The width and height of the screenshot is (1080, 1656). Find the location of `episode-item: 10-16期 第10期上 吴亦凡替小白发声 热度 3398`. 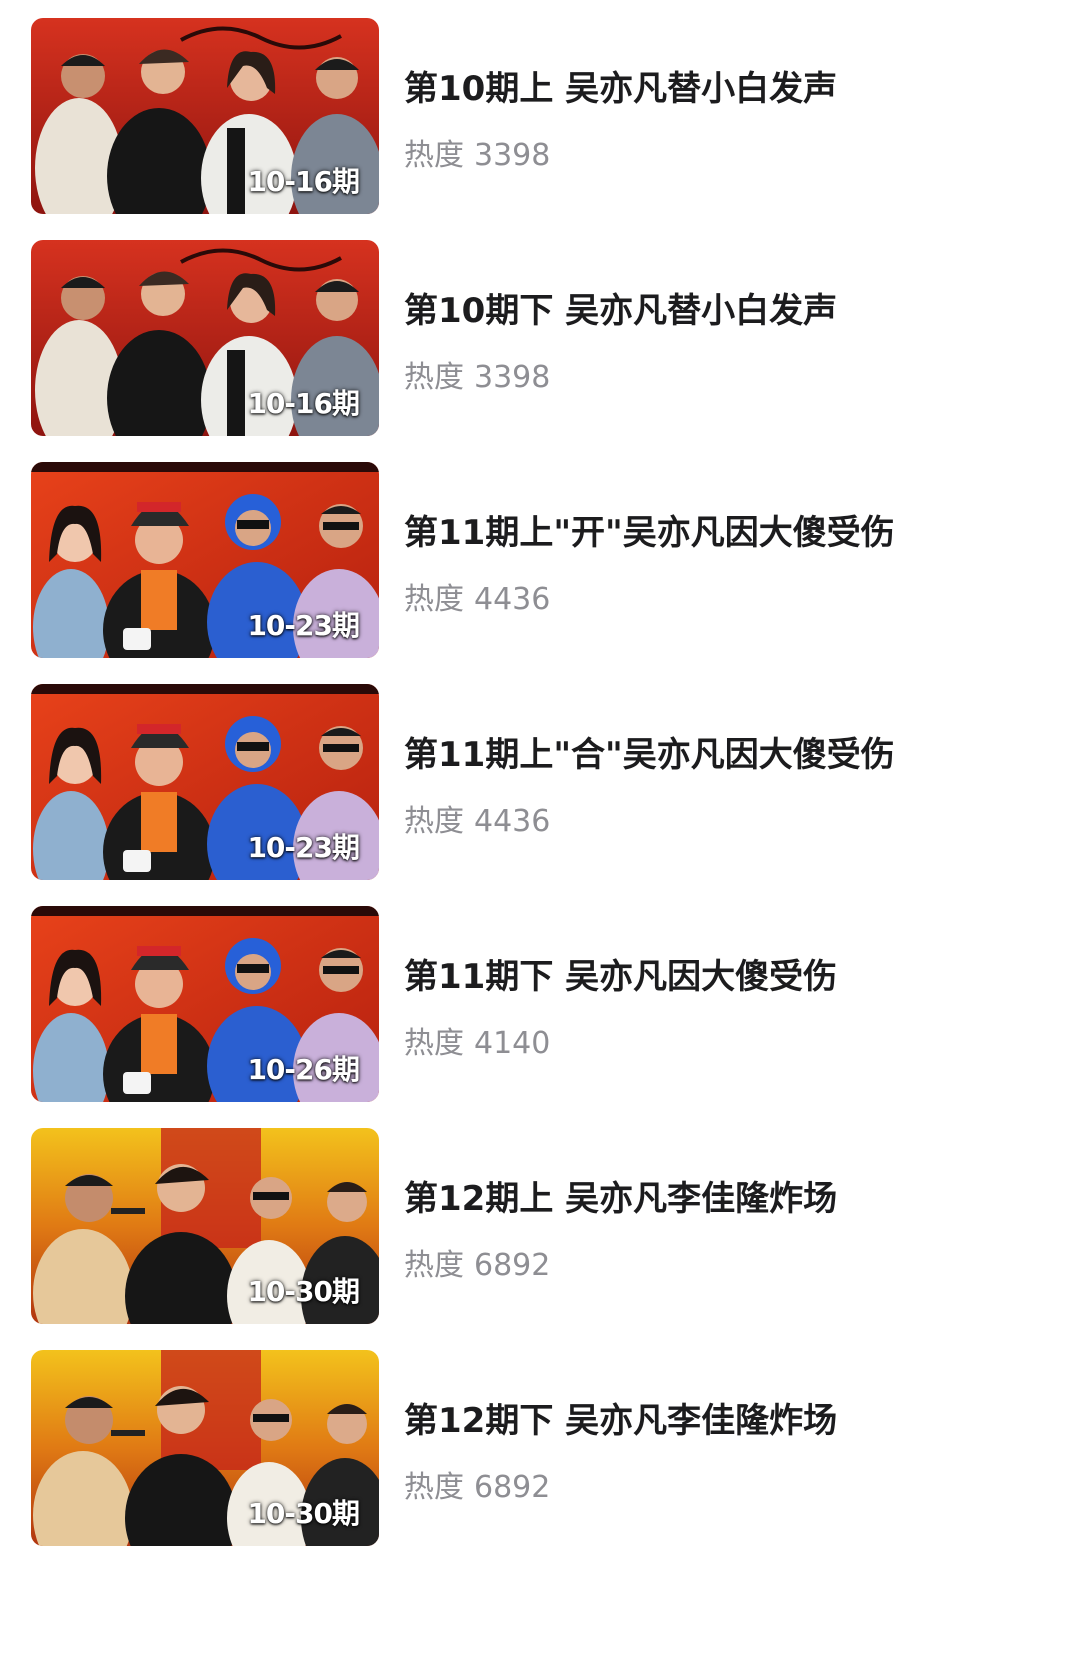

episode-item: 10-16期 第10期上 吴亦凡替小白发声 热度 3398 is located at coordinates (540, 118).